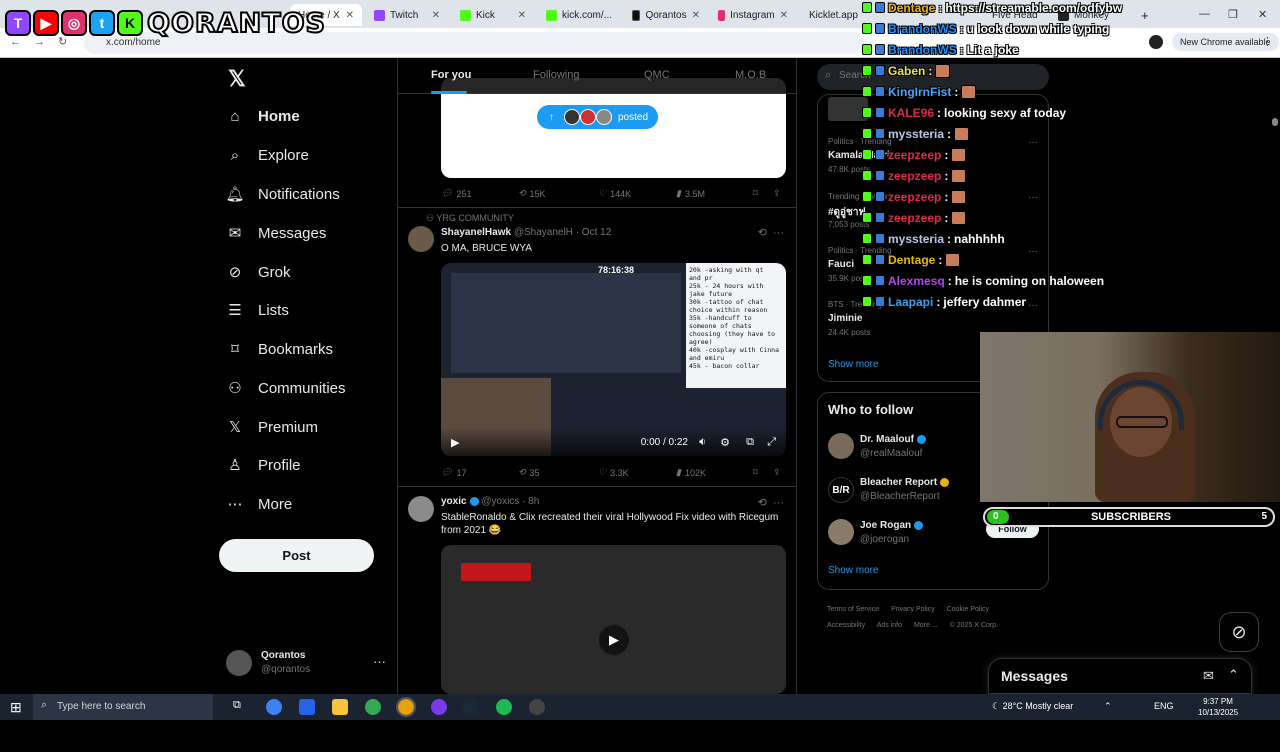 The width and height of the screenshot is (1280, 752). Describe the element at coordinates (1108, 706) in the screenshot. I see `tray-chevron-icon: ⌃` at that location.